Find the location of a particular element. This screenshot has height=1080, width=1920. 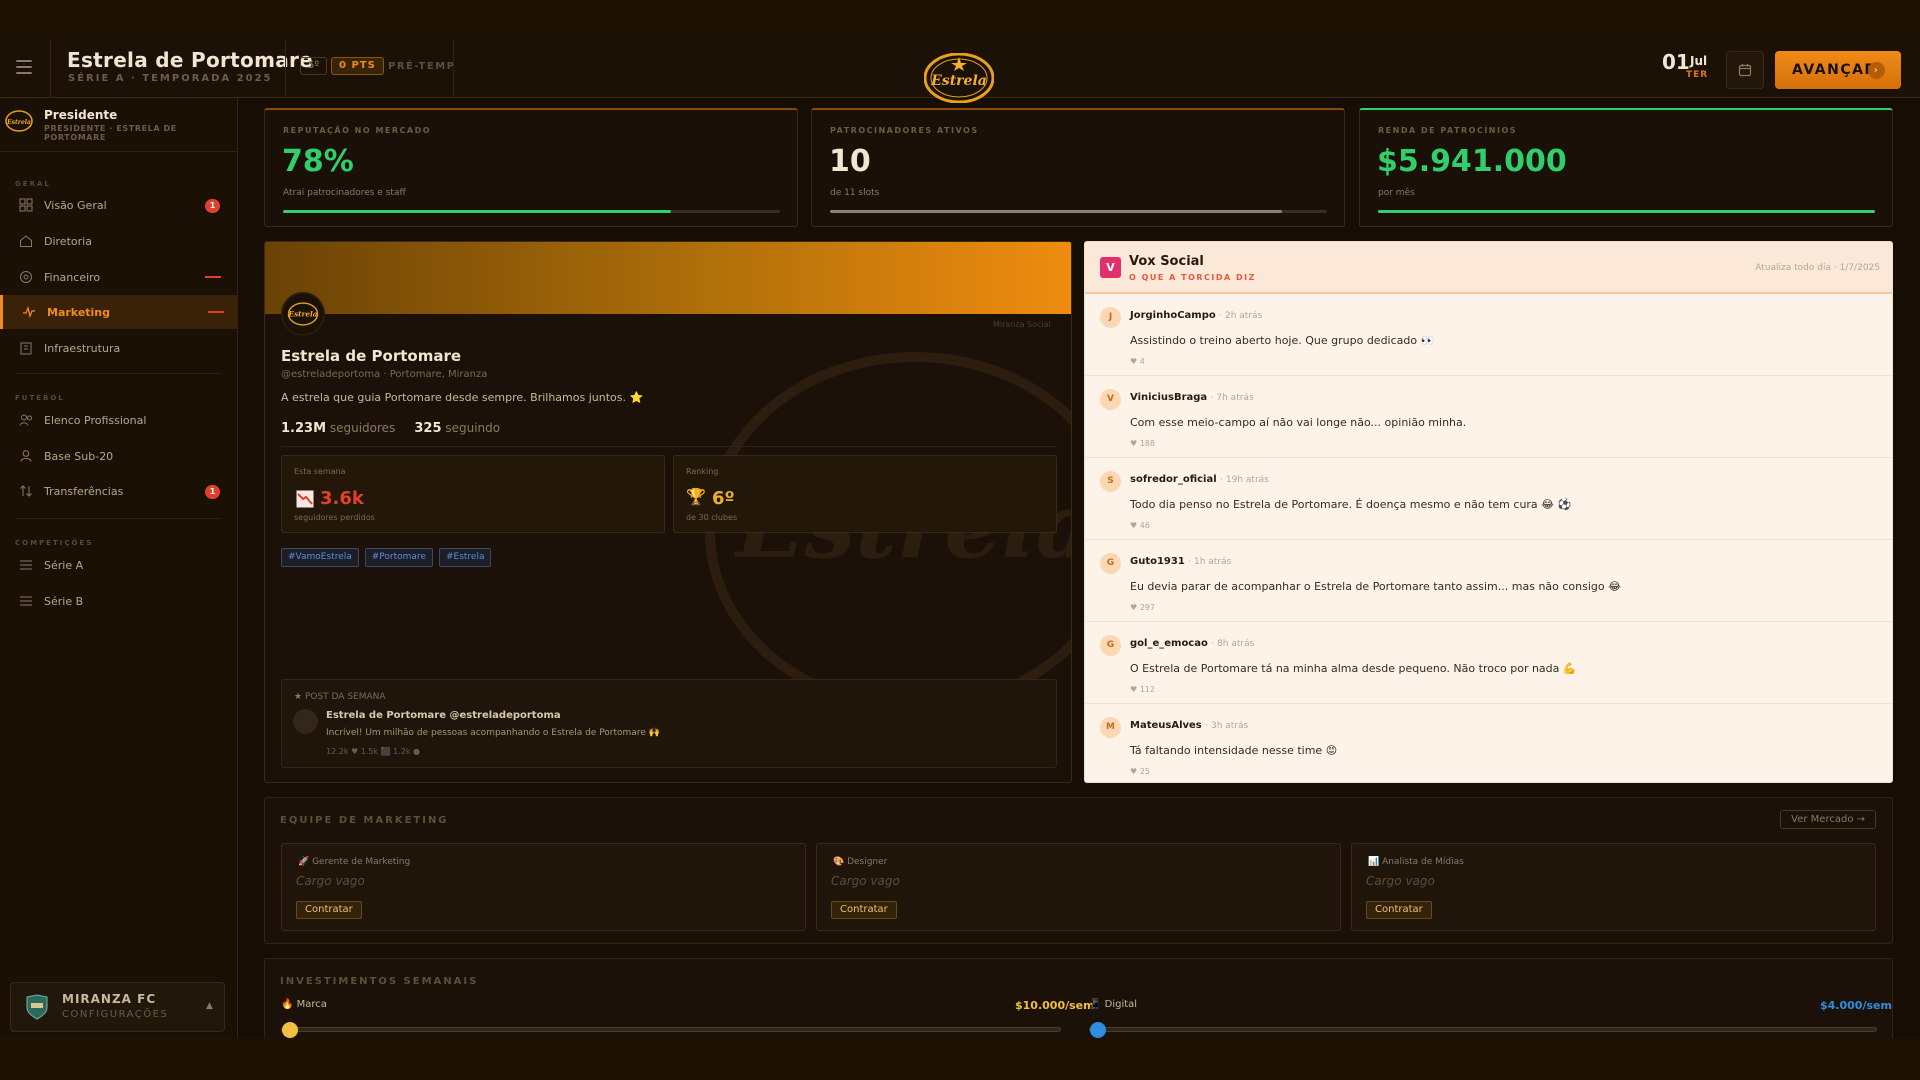

kpi-label: REPUTAÇÃO NO MERCADO is located at coordinates (357, 130).